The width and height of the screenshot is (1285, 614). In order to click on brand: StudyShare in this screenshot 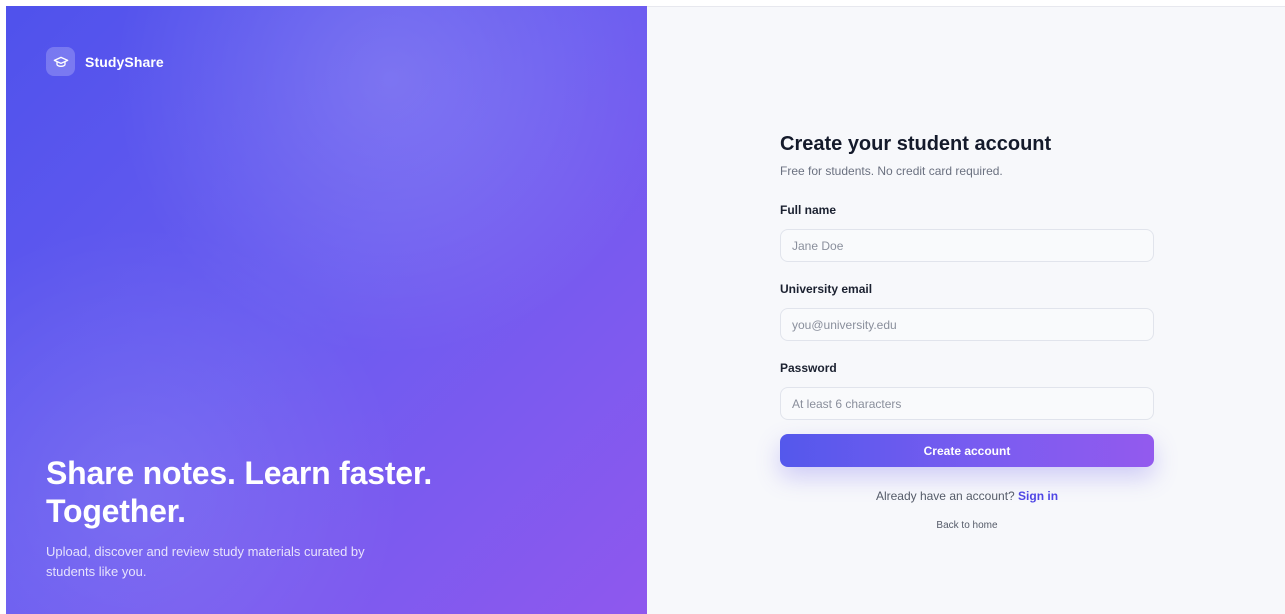, I will do `click(105, 61)`.